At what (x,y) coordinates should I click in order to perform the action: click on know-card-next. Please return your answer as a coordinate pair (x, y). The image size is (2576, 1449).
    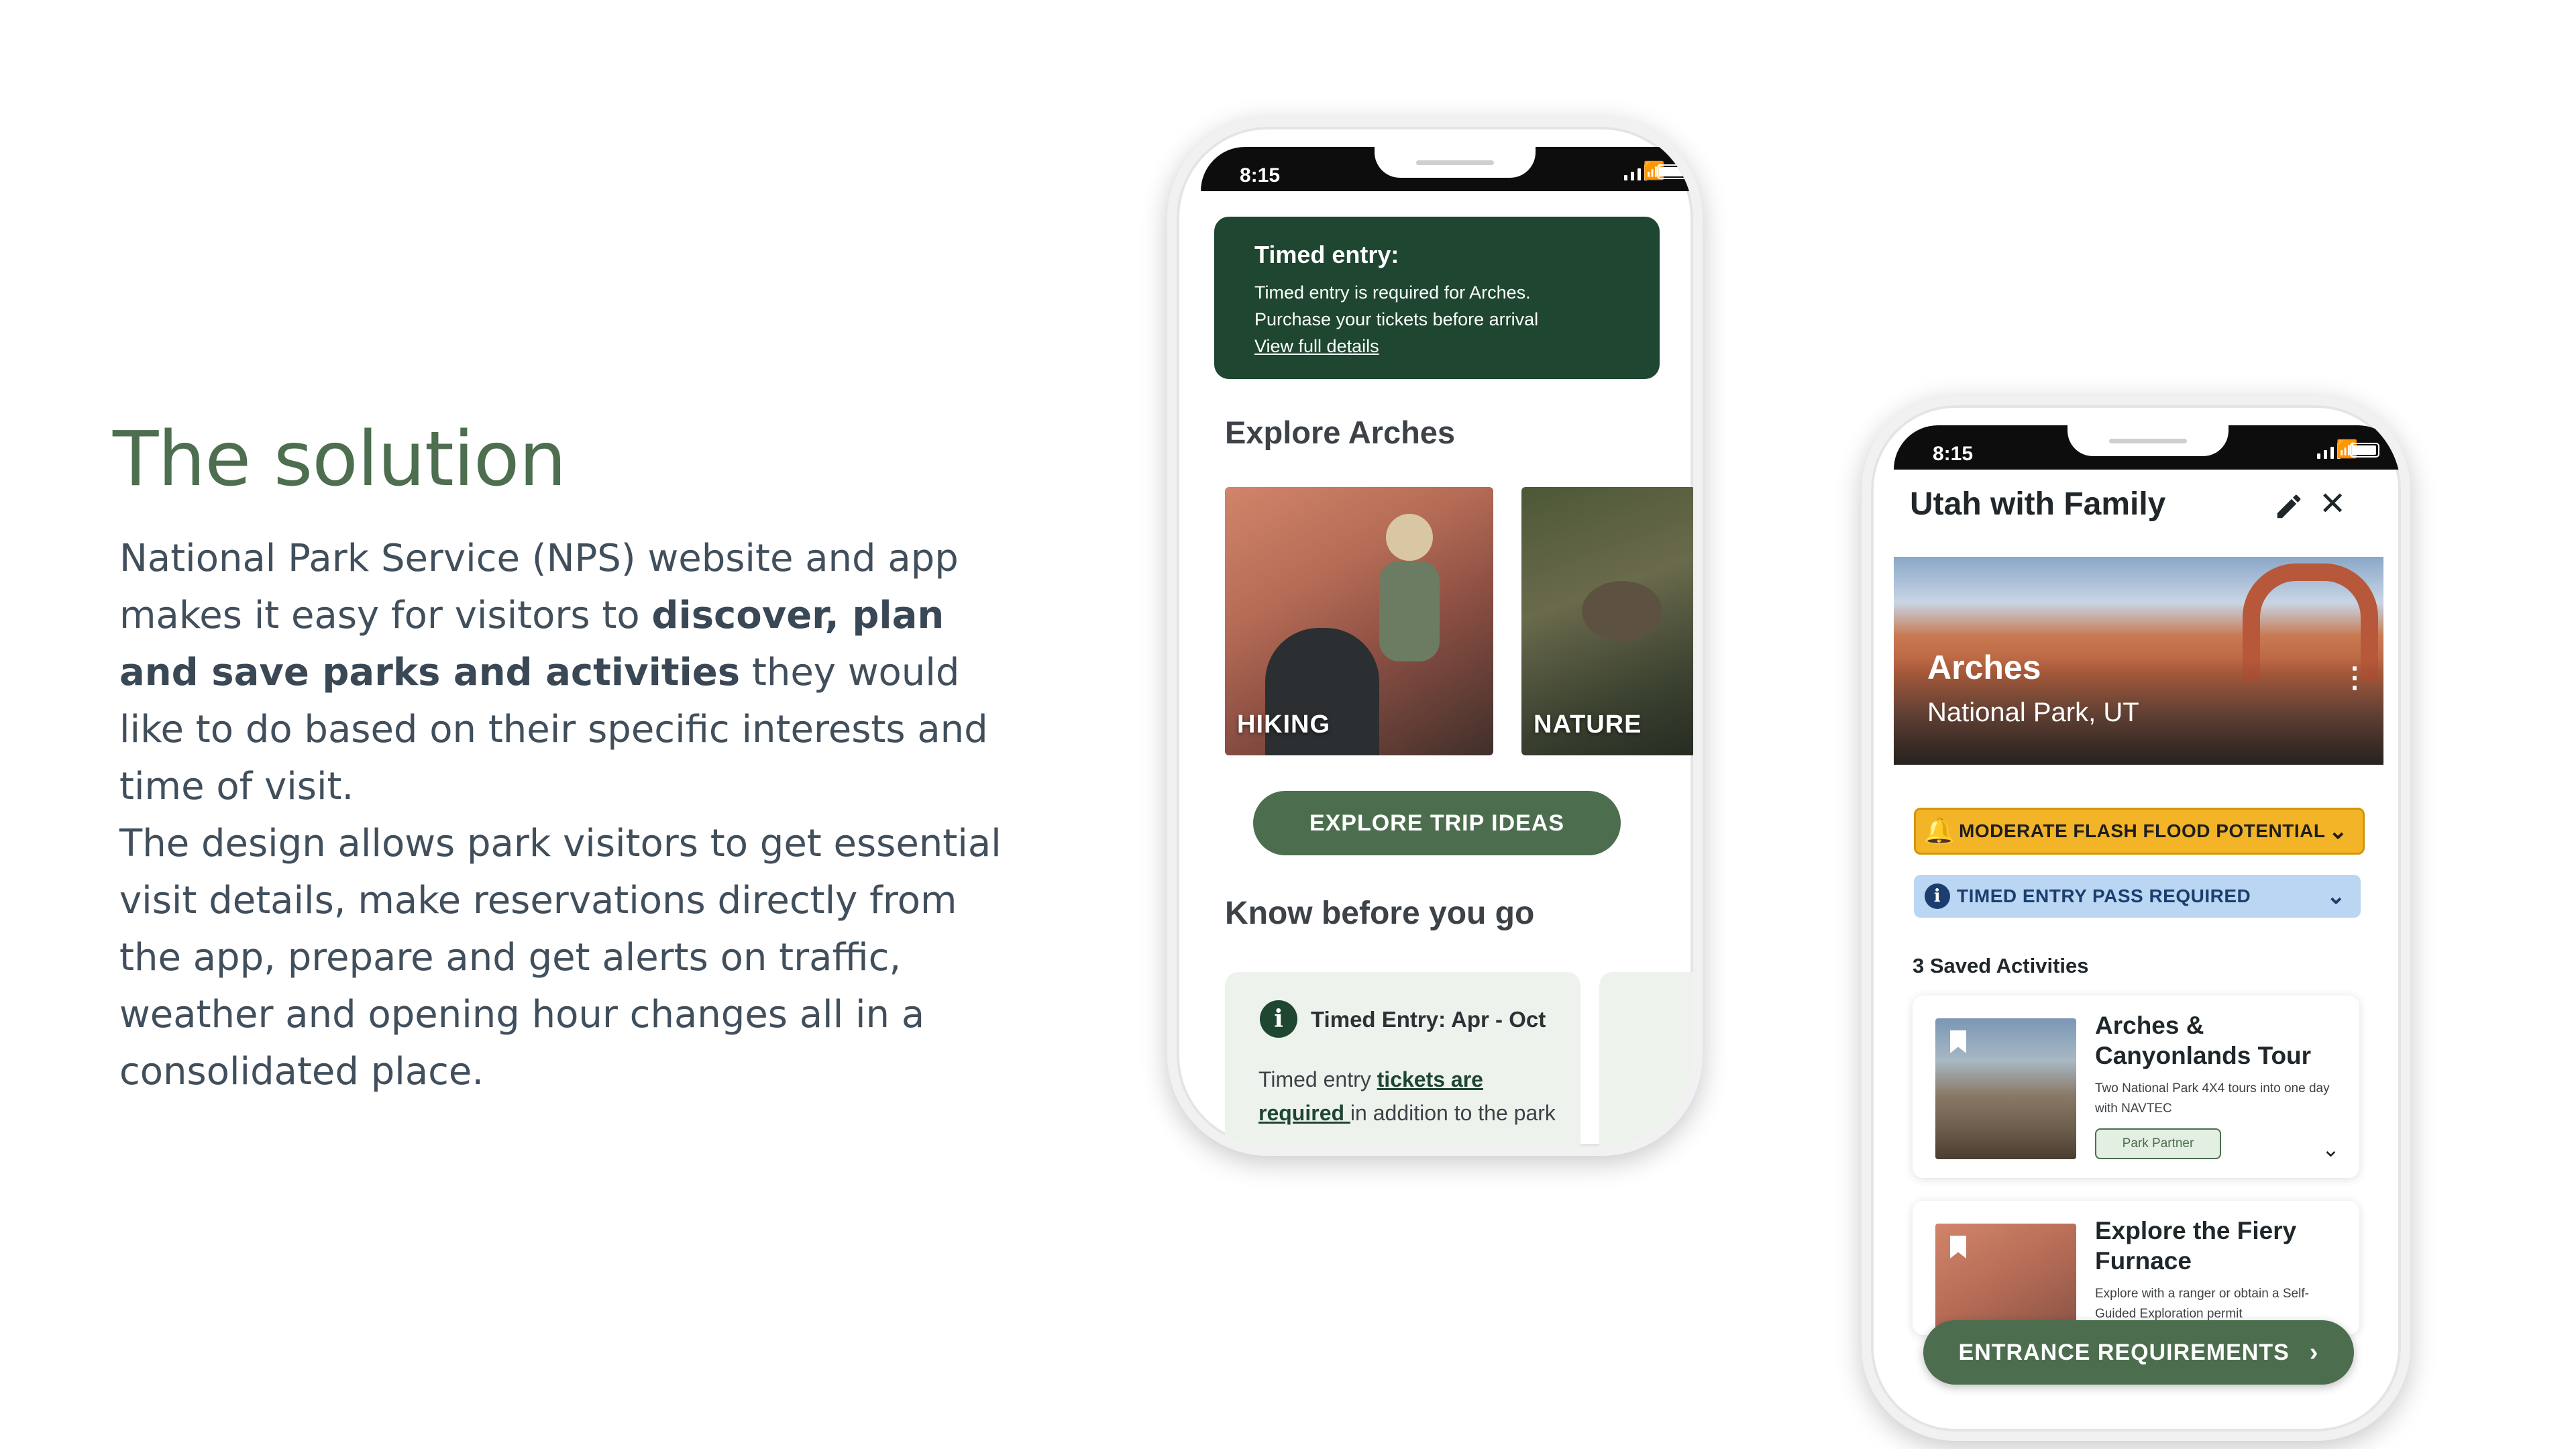
    Looking at the image, I should click on (1646, 1059).